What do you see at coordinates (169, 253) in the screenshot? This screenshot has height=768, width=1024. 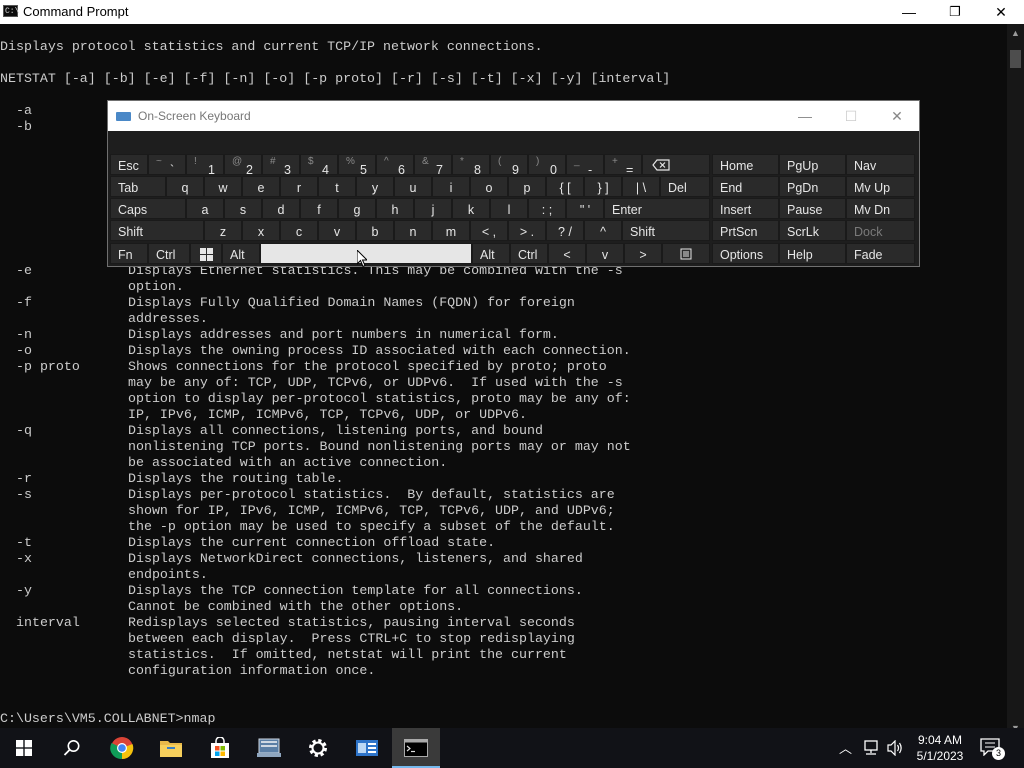 I see `key-ctrl-left: Ctrl` at bounding box center [169, 253].